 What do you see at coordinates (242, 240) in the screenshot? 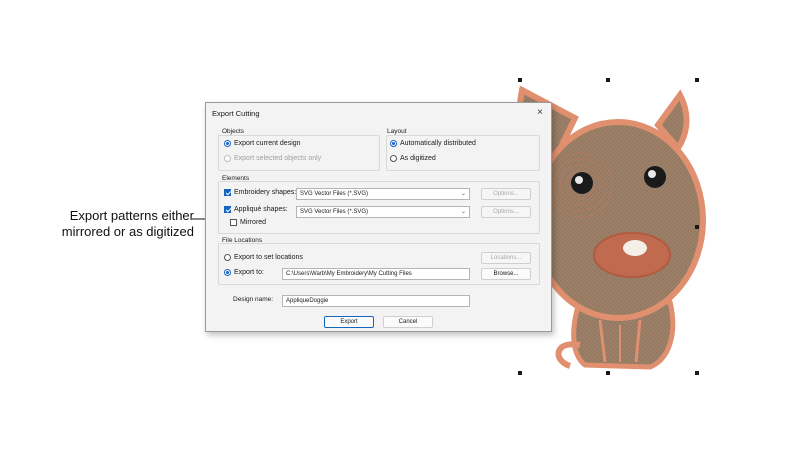
I see `file-locations-group-label: File Locations` at bounding box center [242, 240].